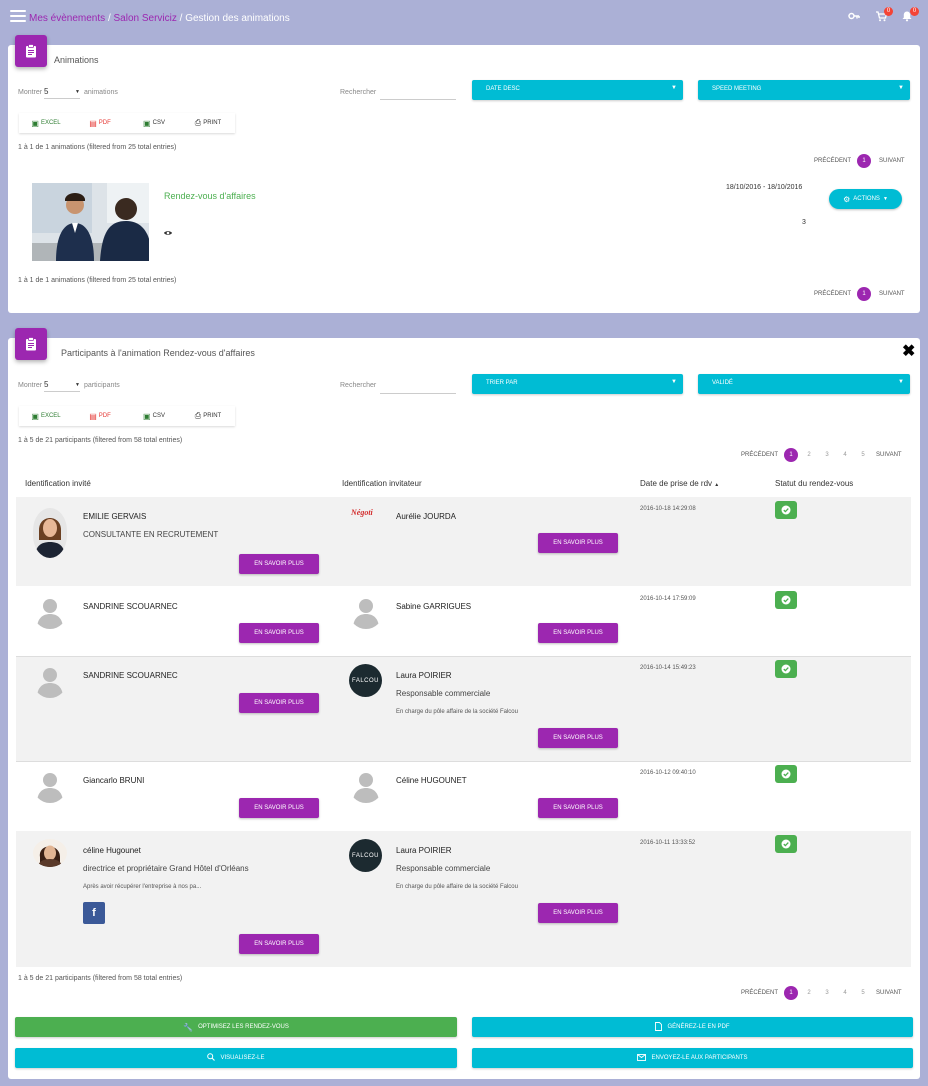 Image resolution: width=928 pixels, height=1086 pixels. I want to click on envelope-icon, so click(642, 1058).